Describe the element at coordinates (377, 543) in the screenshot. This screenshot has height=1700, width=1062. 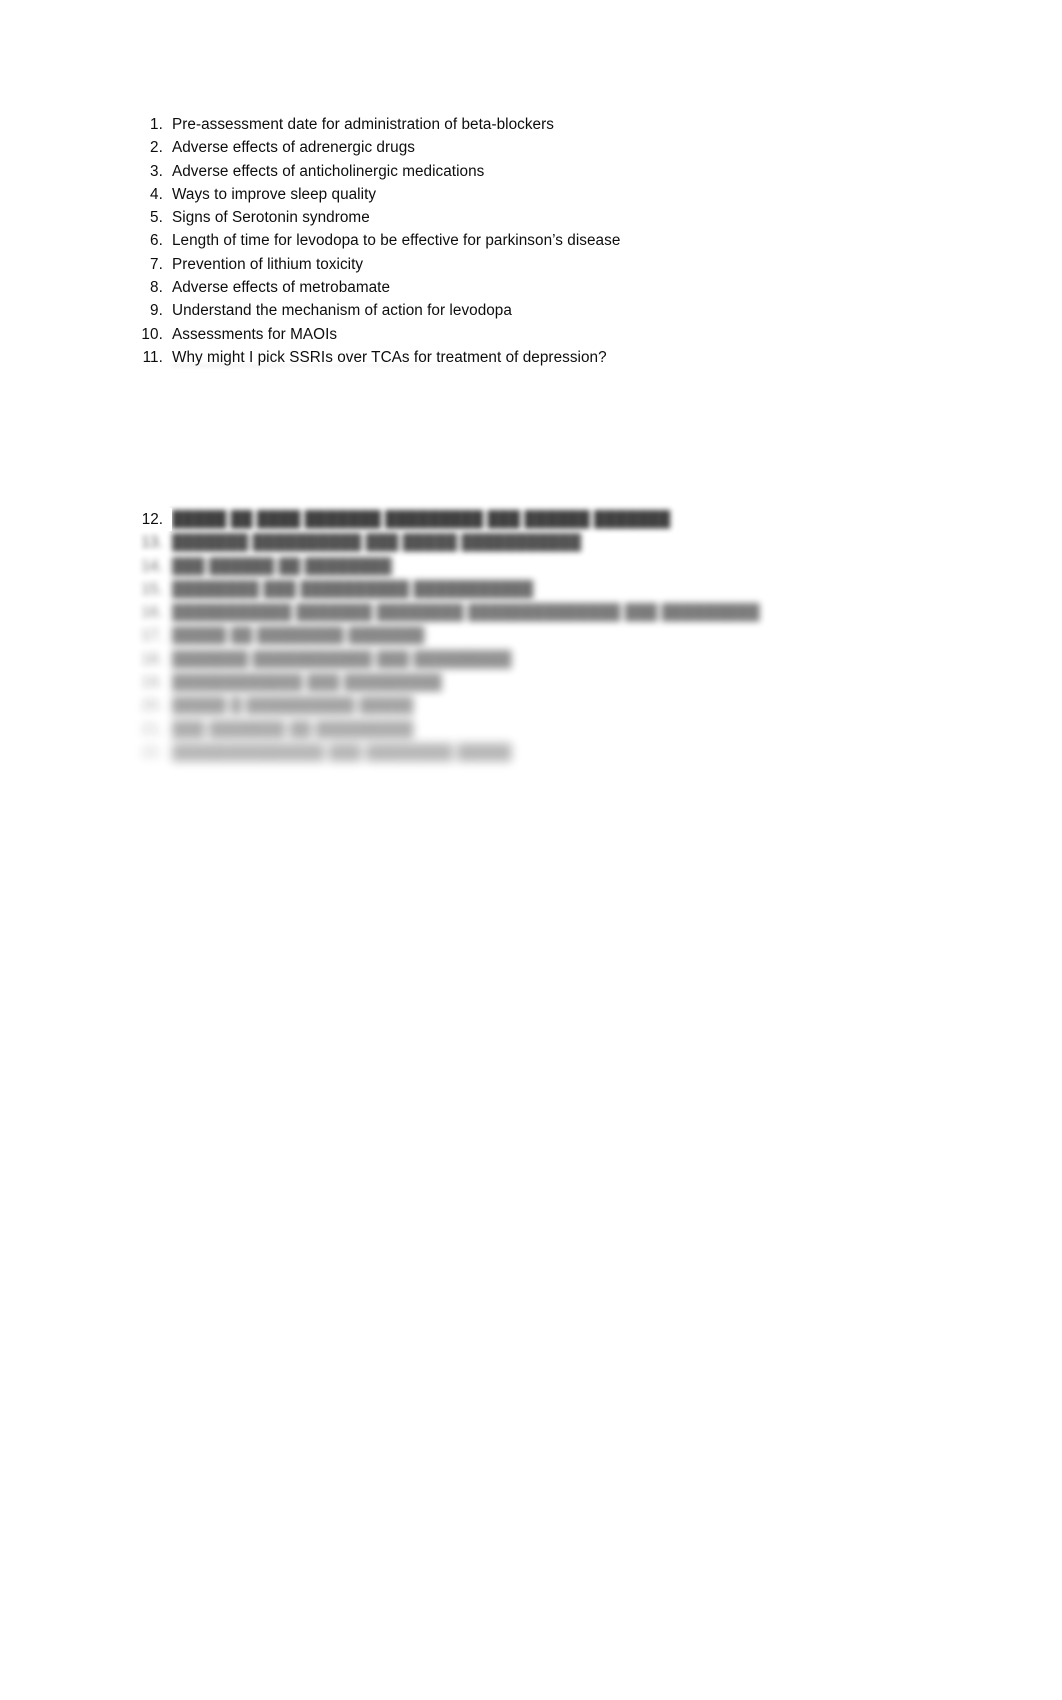
I see `list-item-text: ███████ ██████████ ███ █████ ███████████` at that location.